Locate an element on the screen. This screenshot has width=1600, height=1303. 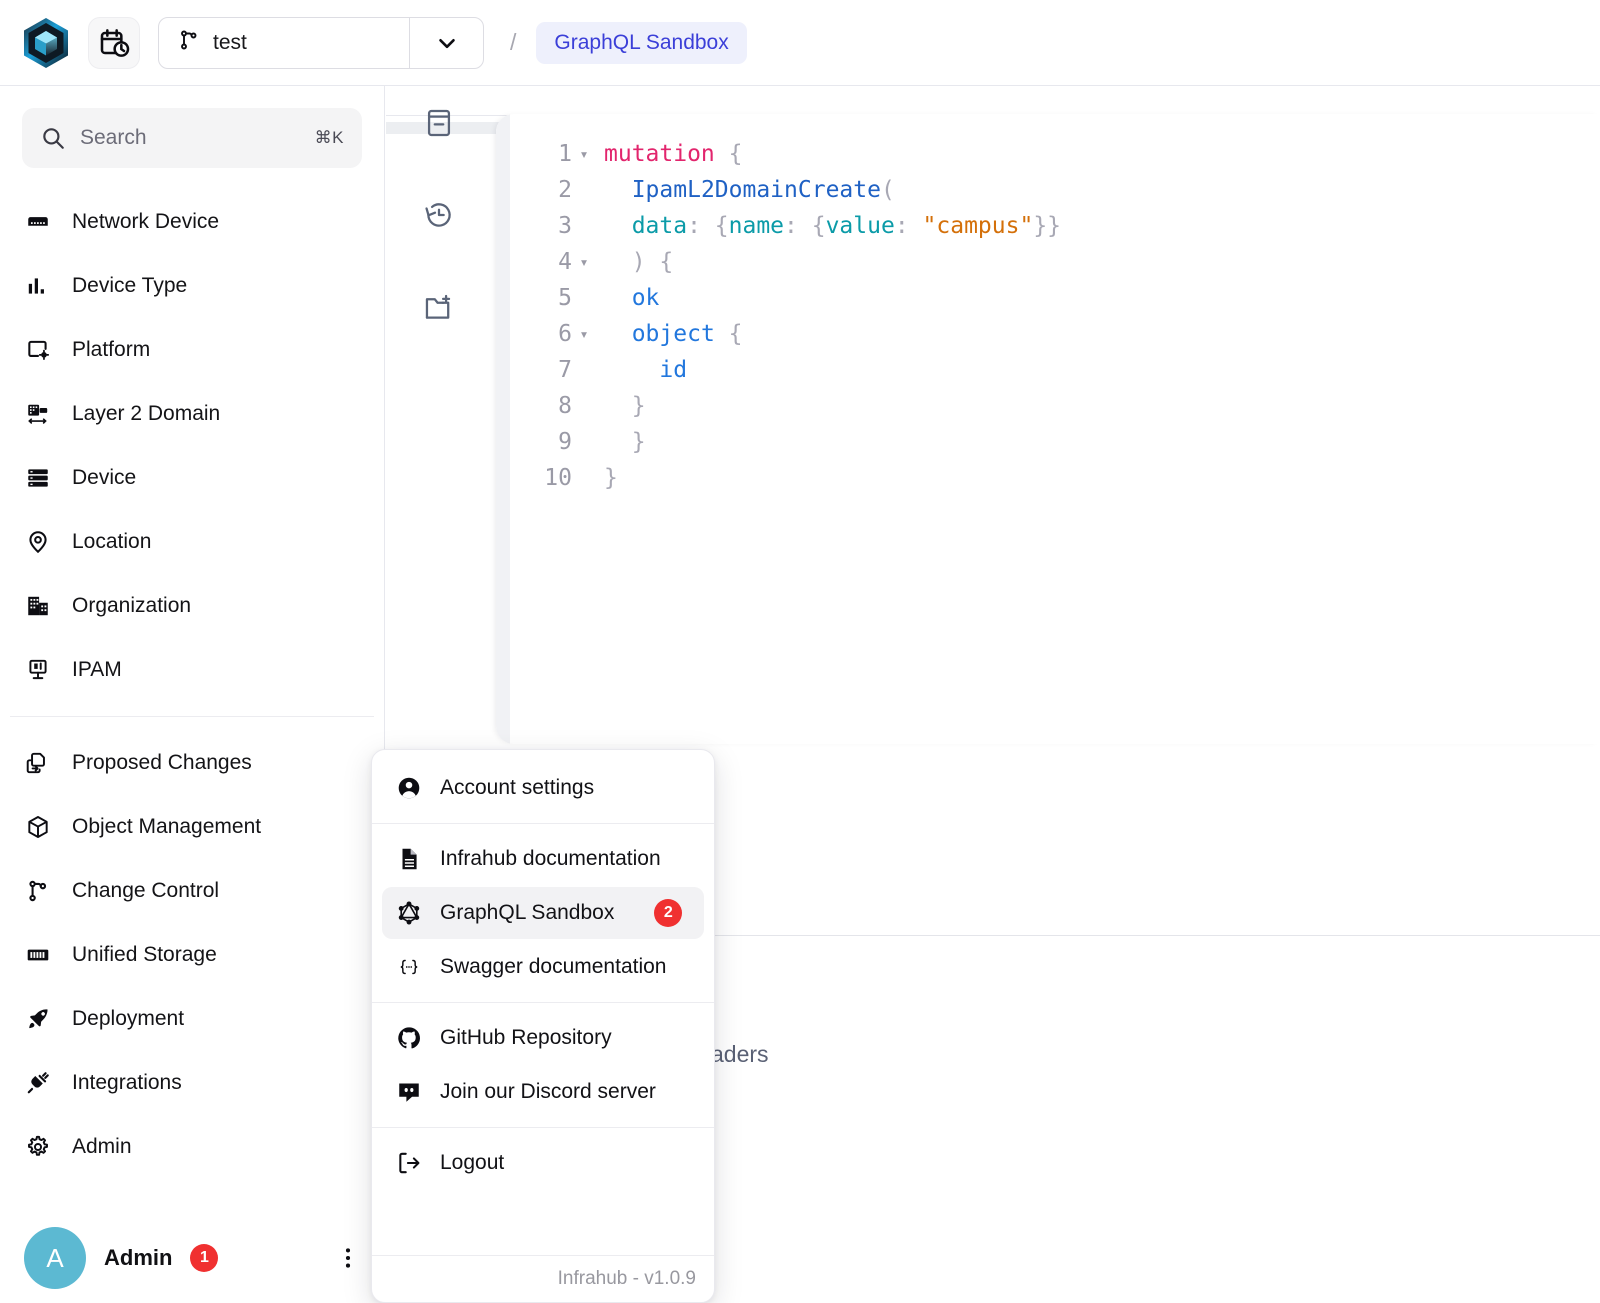
sidebar-item-device-type: Device Type is located at coordinates (192, 286).